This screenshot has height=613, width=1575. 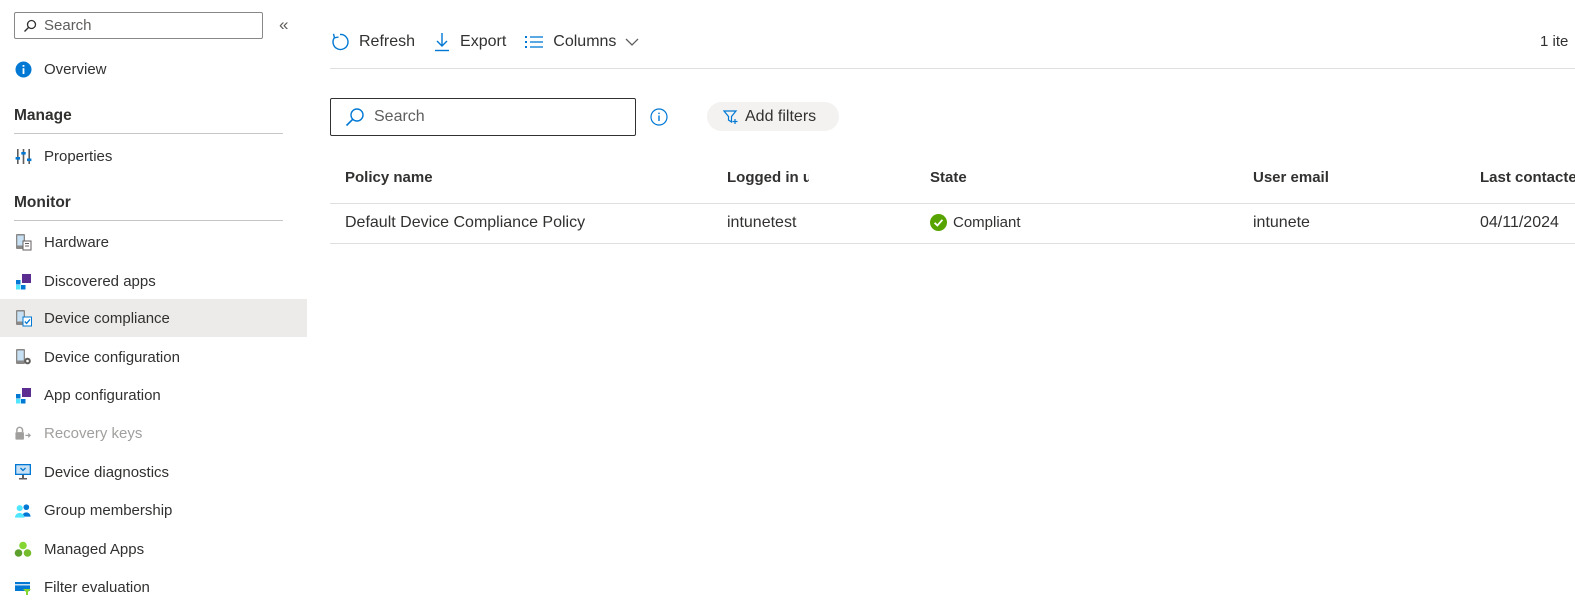 I want to click on device-configuration-icon, so click(x=23, y=357).